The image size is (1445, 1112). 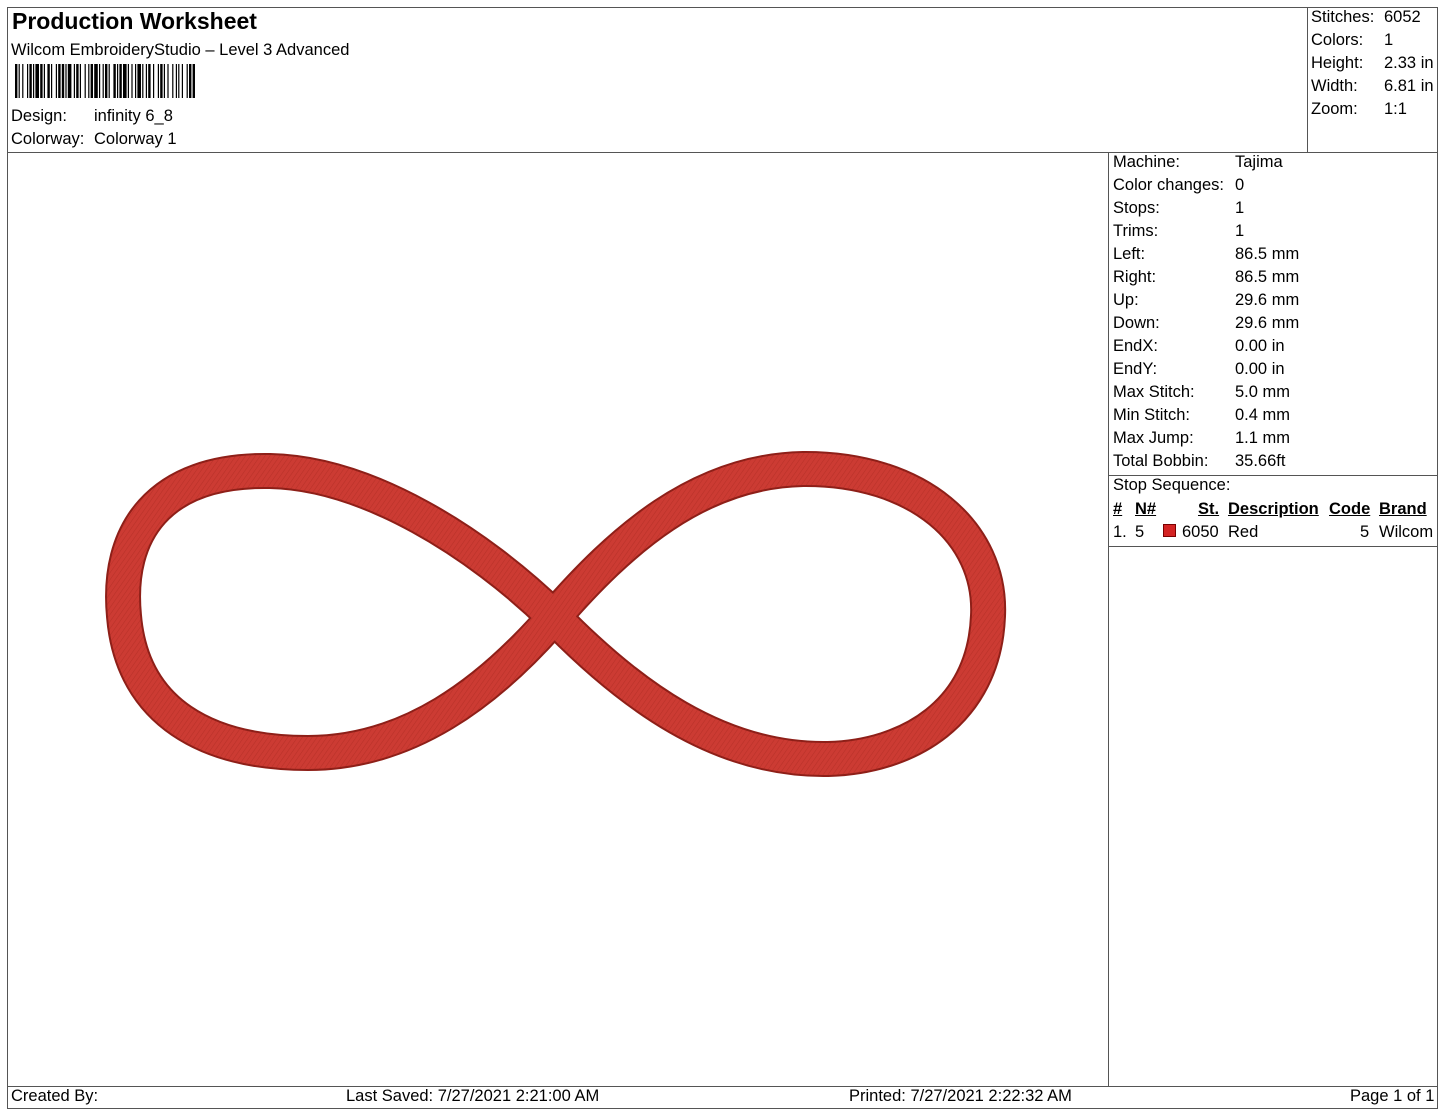 I want to click on colorway-name: Colorway 1, so click(x=135, y=139).